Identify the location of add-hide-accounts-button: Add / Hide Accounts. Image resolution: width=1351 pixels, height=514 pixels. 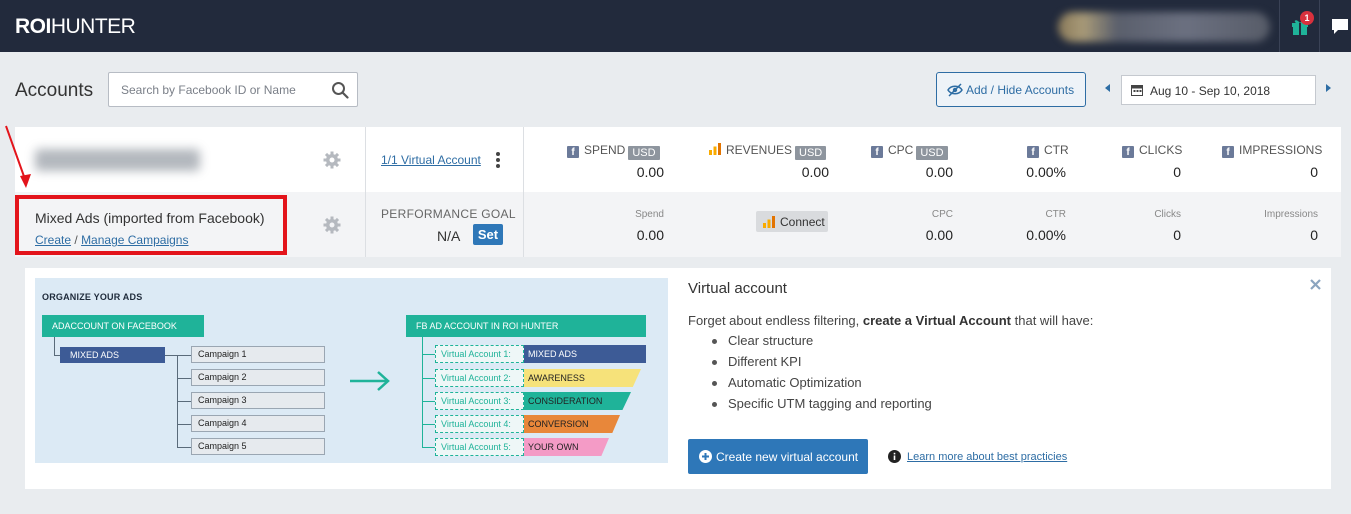
(1011, 89).